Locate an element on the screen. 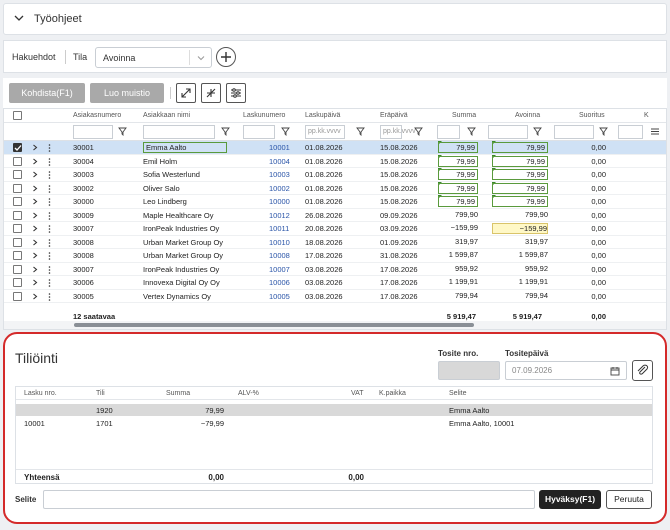 Image resolution: width=670 pixels, height=530 pixels. invoice-date-filter: pp.kk.vvvv is located at coordinates (325, 132).